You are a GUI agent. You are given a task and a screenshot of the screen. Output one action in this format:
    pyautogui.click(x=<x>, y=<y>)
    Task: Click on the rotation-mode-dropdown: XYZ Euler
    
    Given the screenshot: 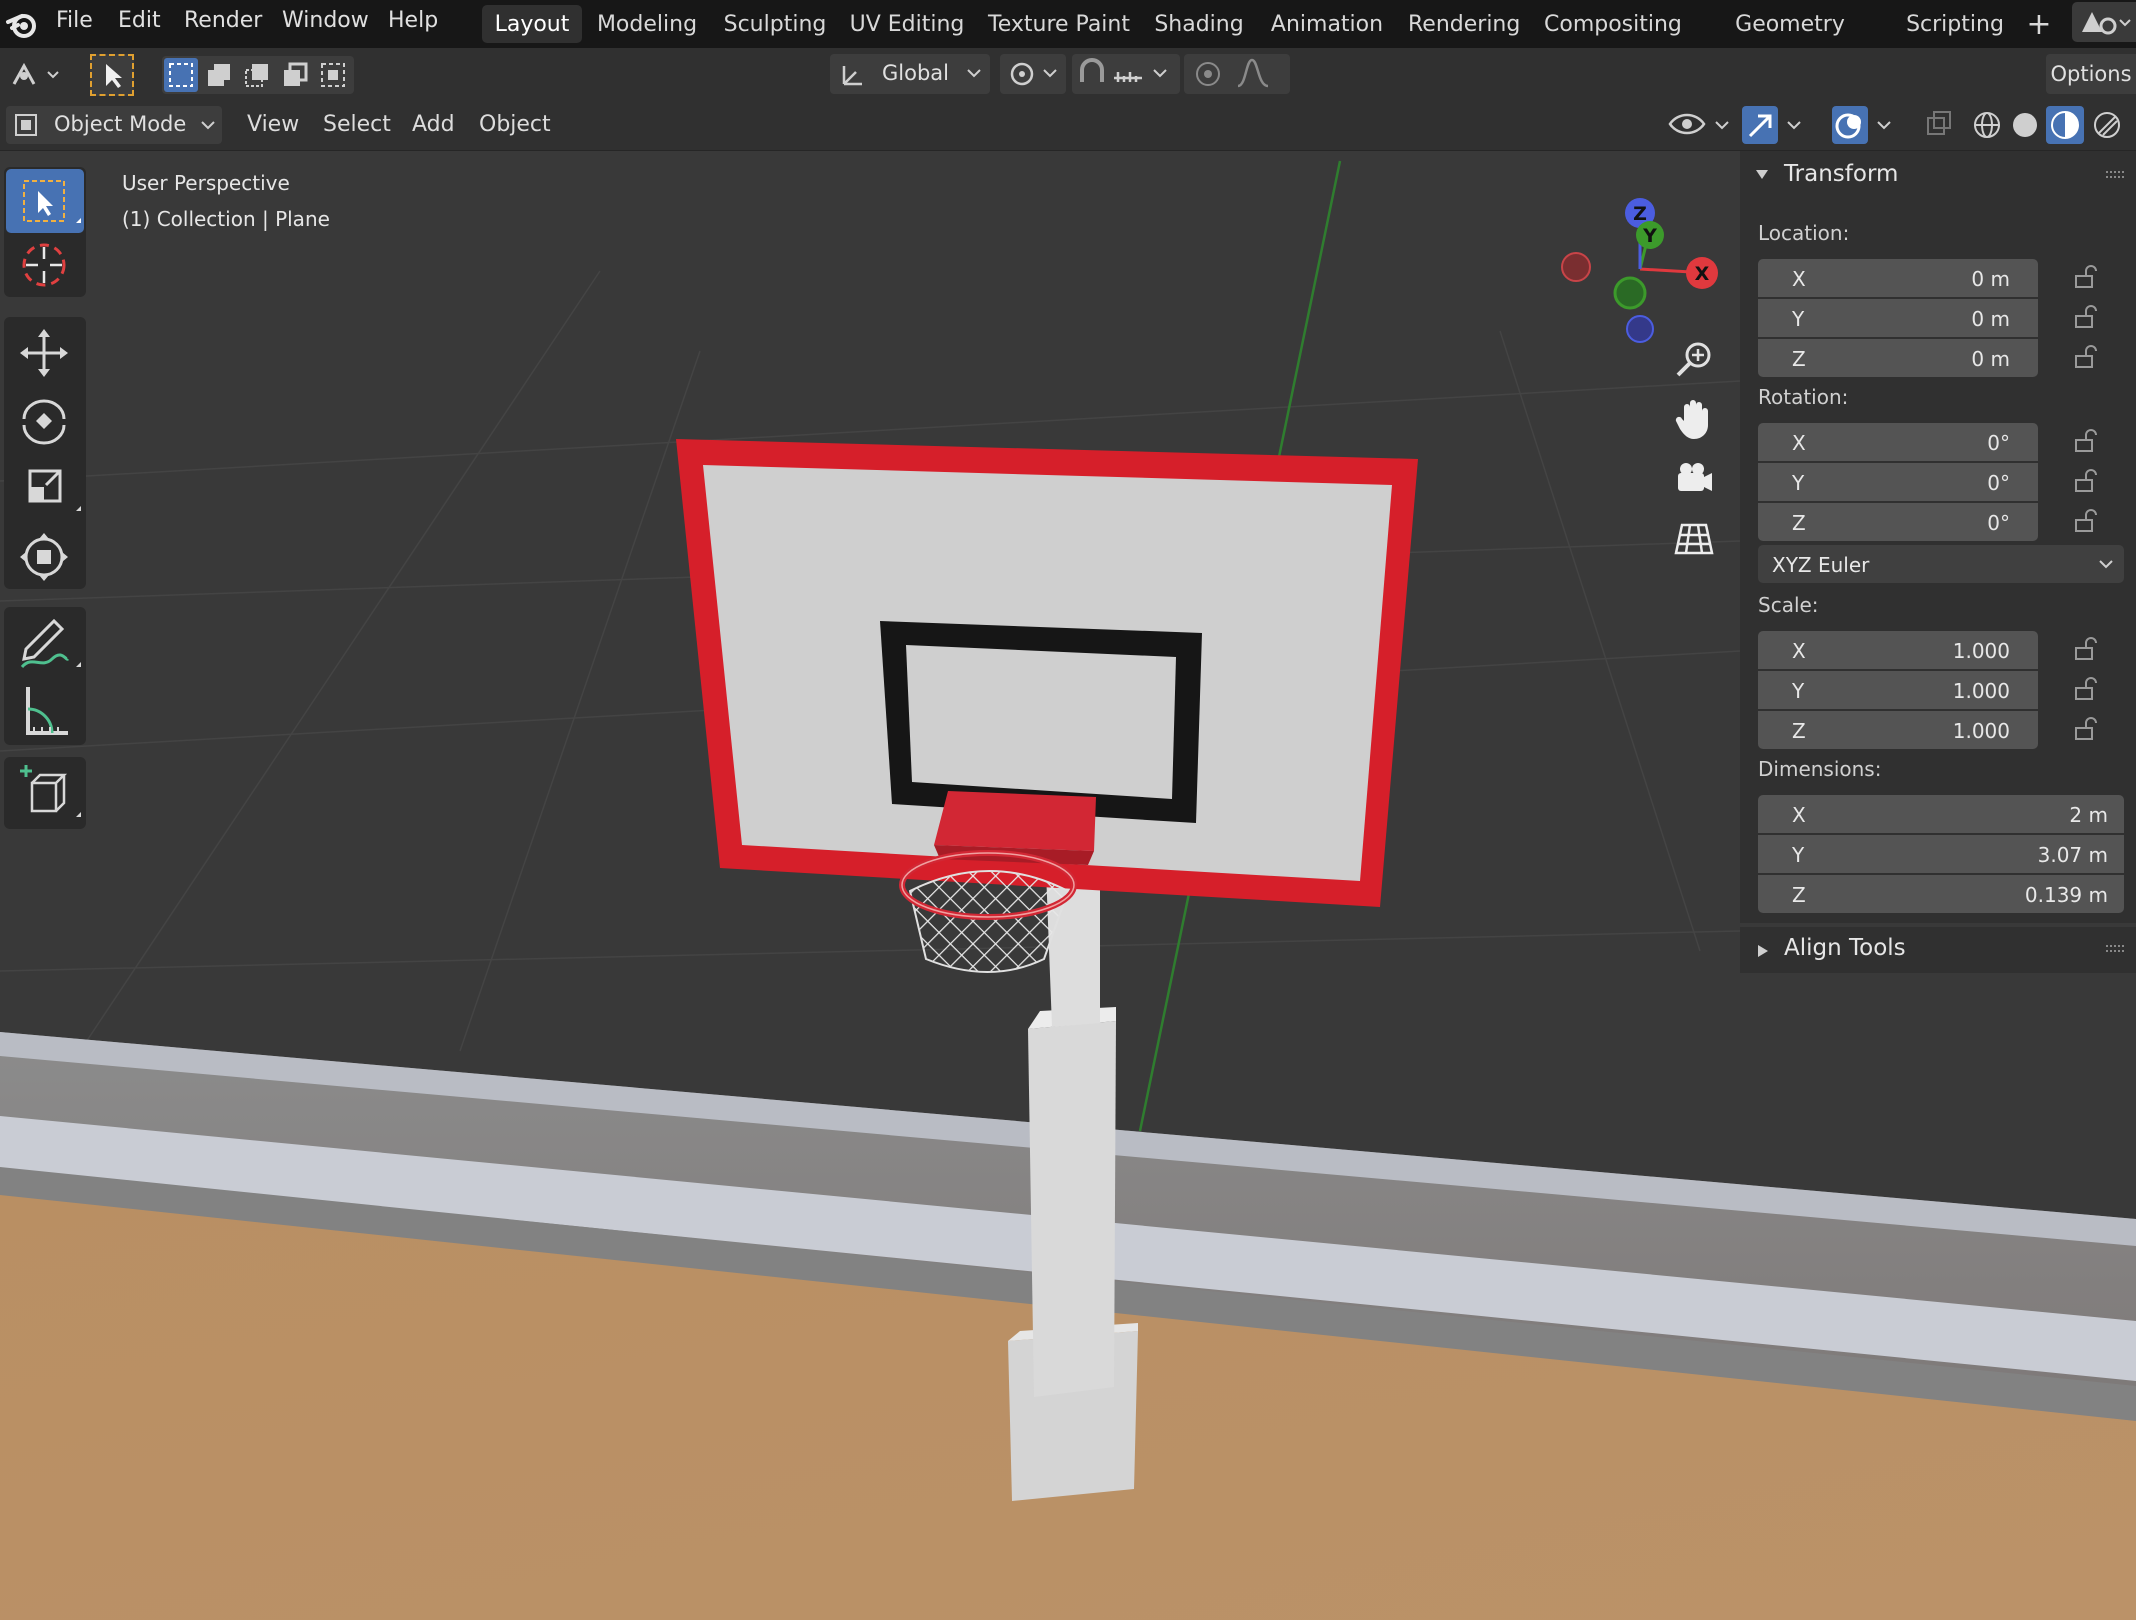 What is the action you would take?
    pyautogui.click(x=1941, y=564)
    